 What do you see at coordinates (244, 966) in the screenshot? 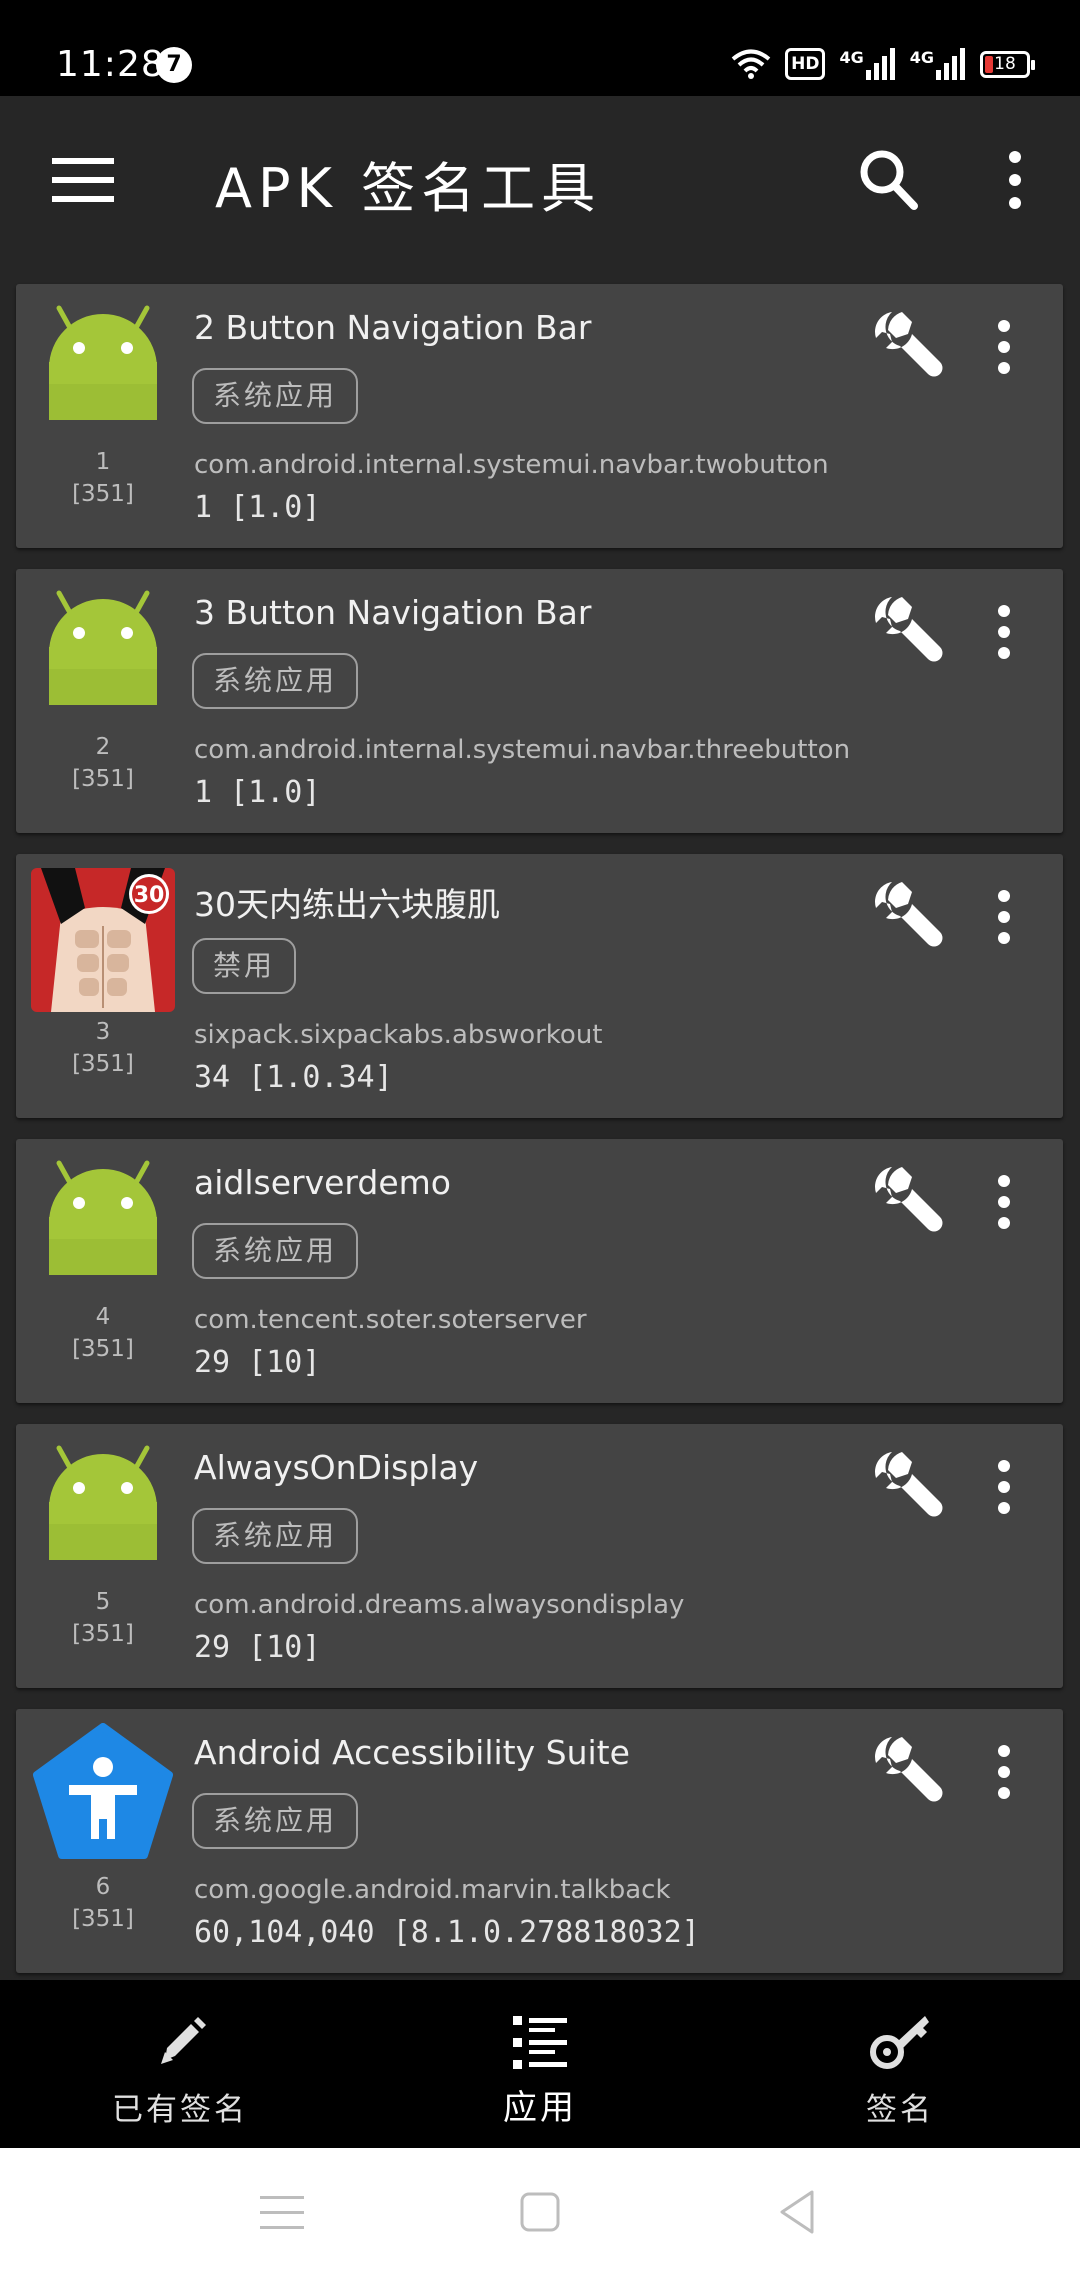
I see `app-status-tag: 禁用` at bounding box center [244, 966].